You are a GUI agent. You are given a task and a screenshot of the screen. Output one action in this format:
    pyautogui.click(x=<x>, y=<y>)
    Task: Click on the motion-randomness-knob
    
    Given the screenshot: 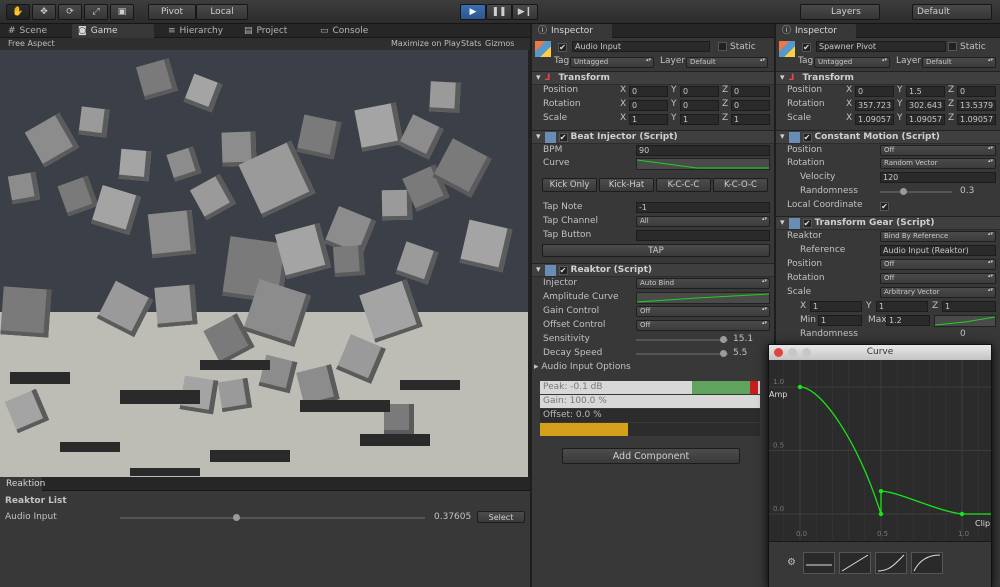 What is the action you would take?
    pyautogui.click(x=903, y=191)
    